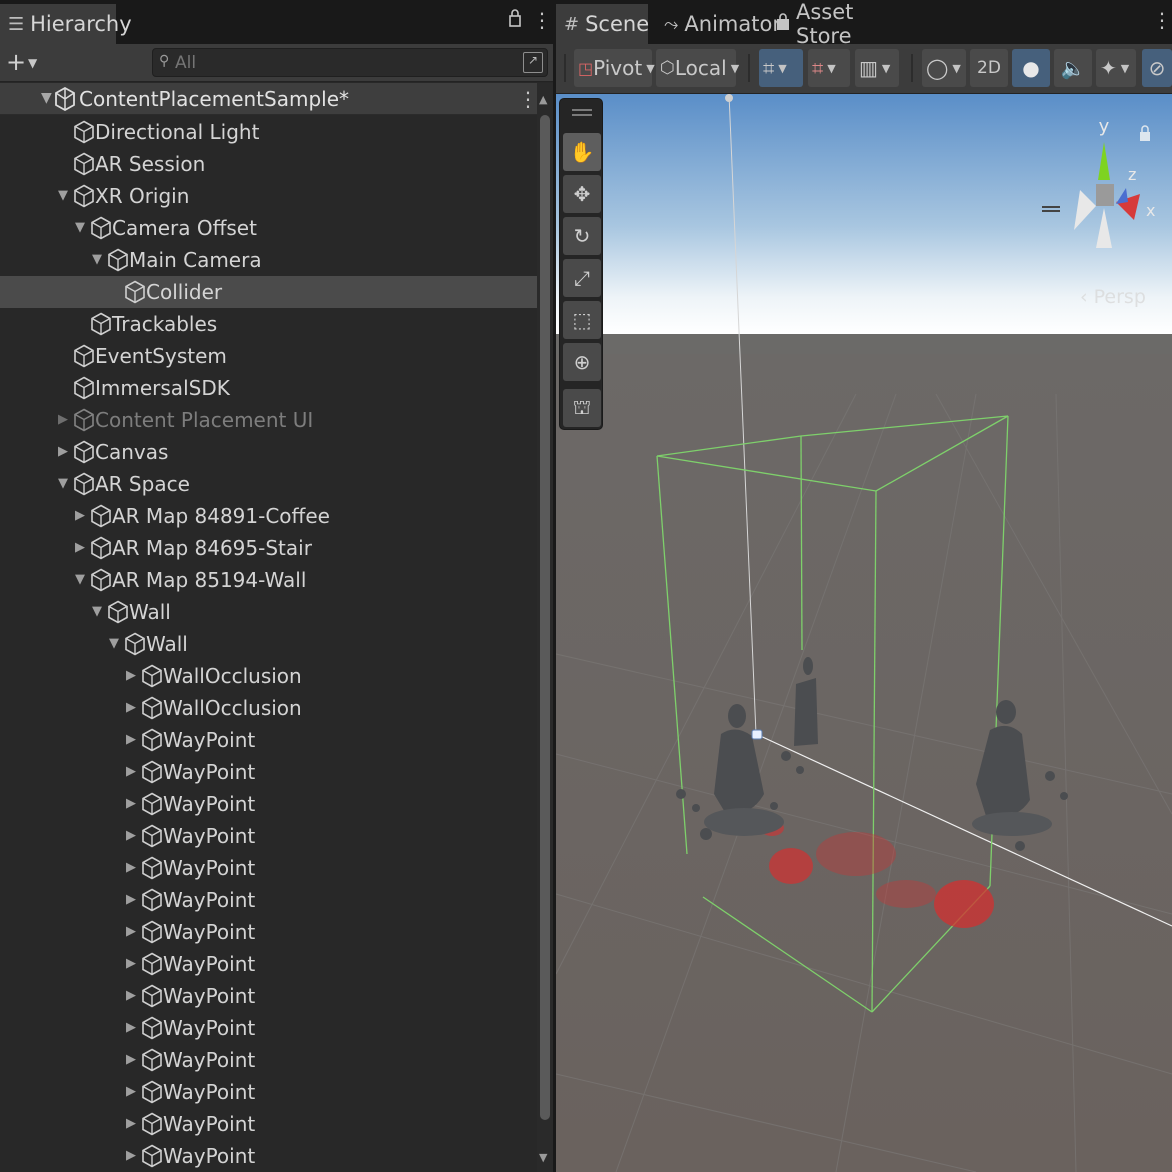 The height and width of the screenshot is (1172, 1172). What do you see at coordinates (877, 68) in the screenshot?
I see `grid-visibility-toggle: ▥ ▼` at bounding box center [877, 68].